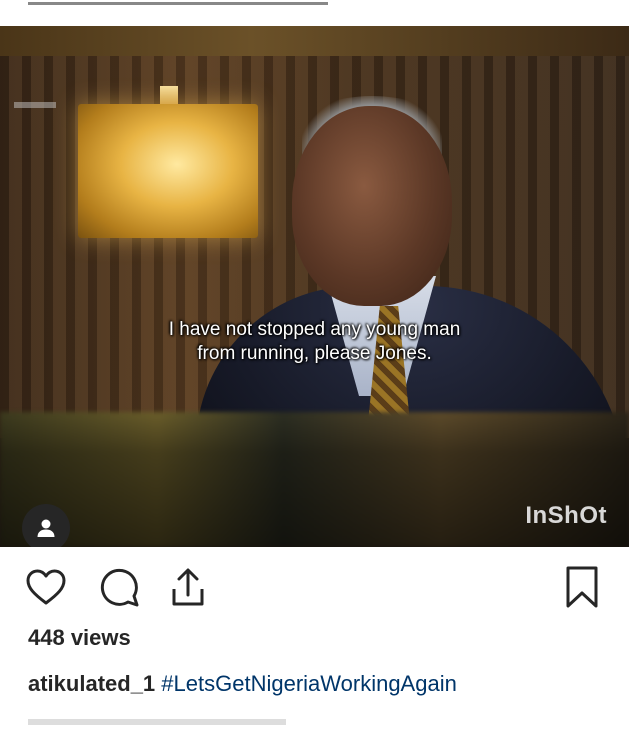 Image resolution: width=629 pixels, height=732 pixels. Describe the element at coordinates (314, 353) in the screenshot. I see `subtitle-line-2: from running, please Jones.` at that location.